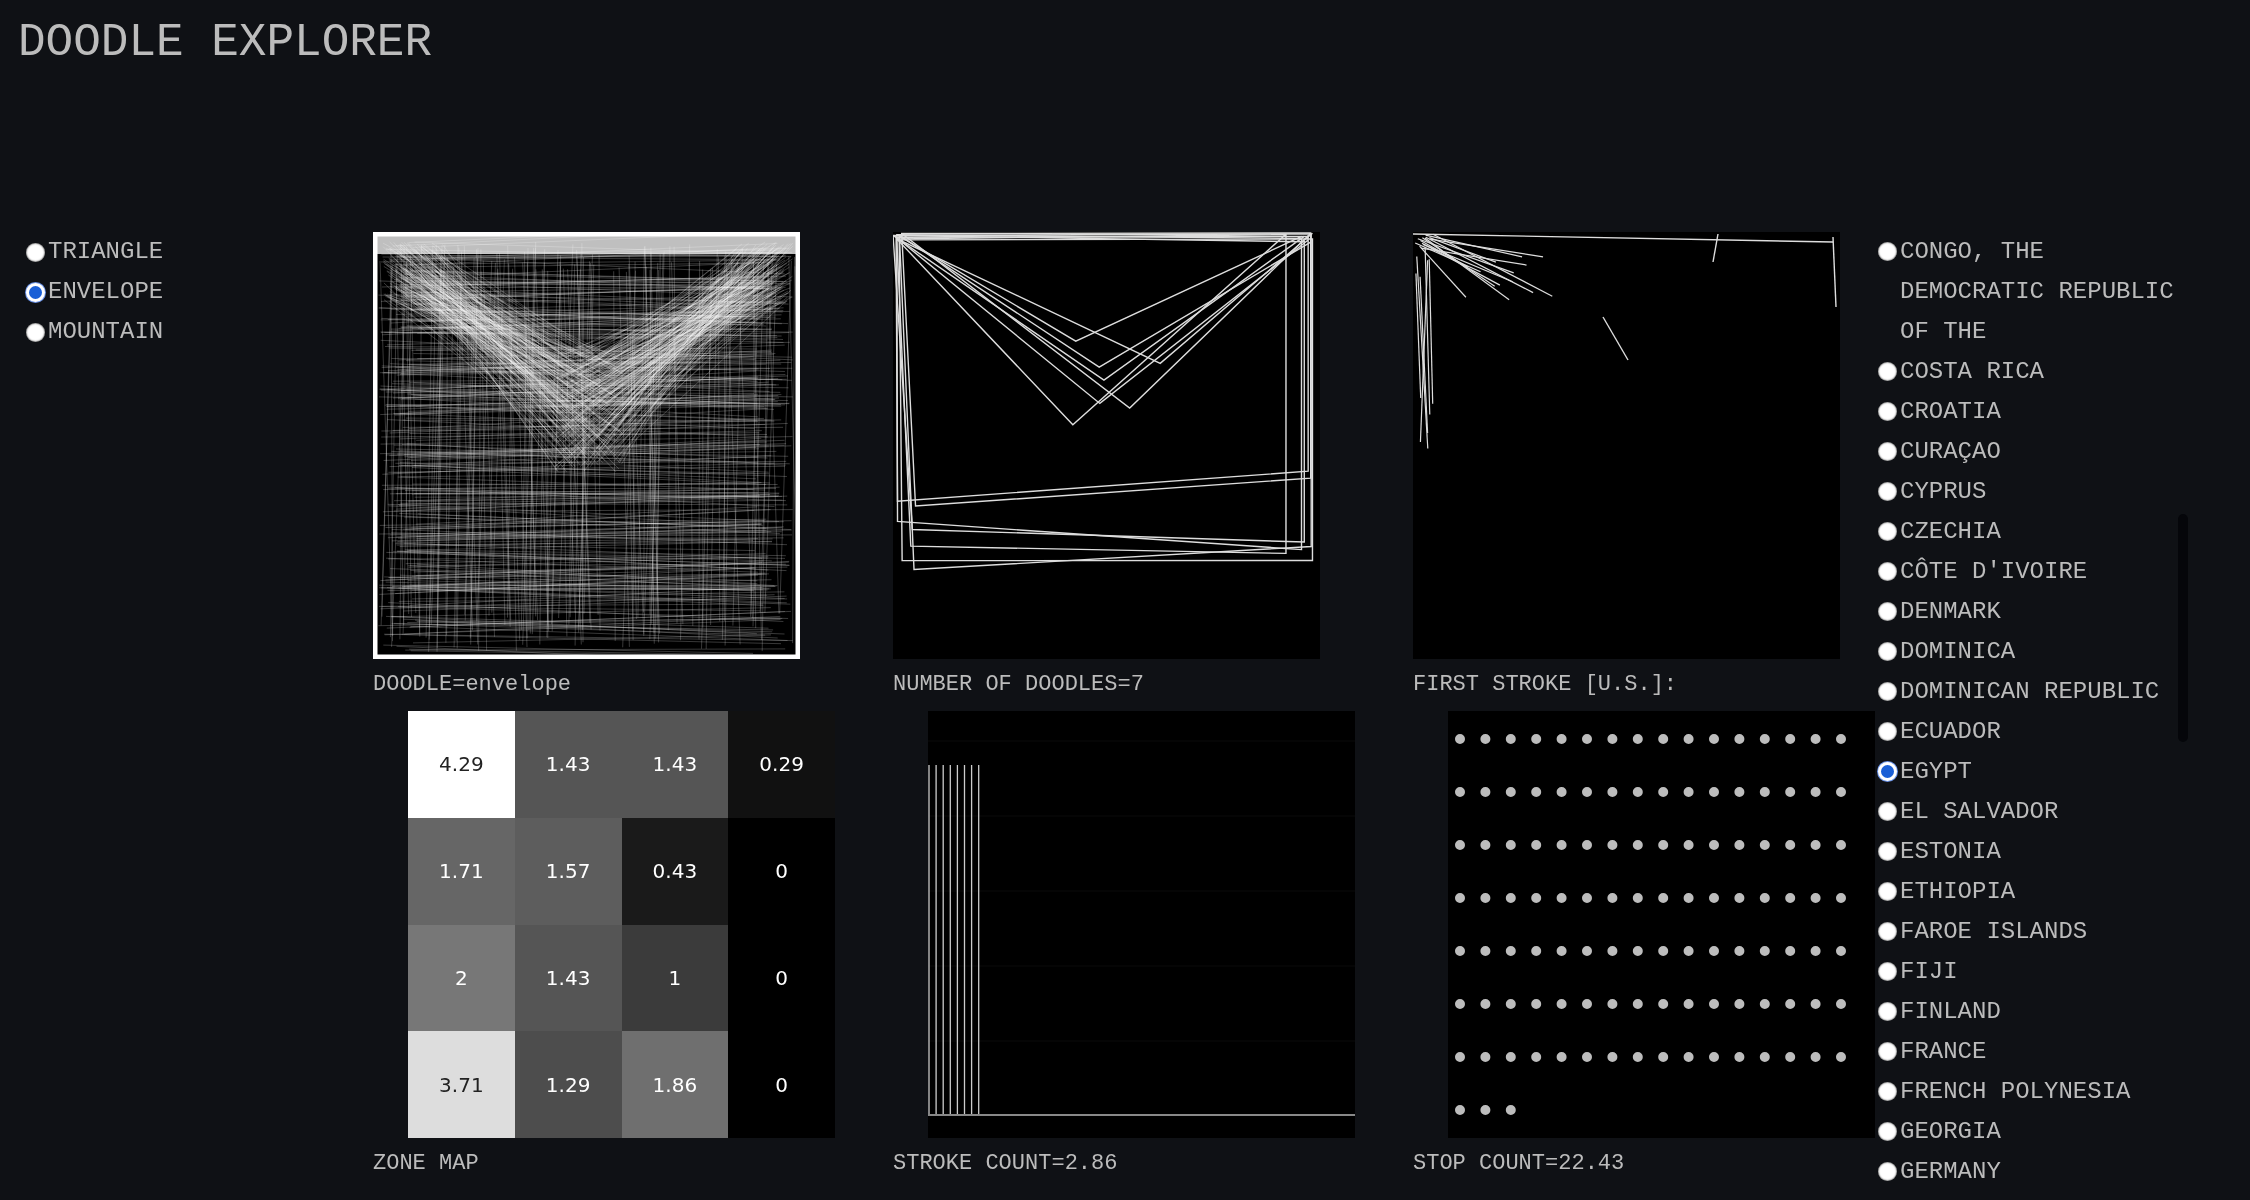 The height and width of the screenshot is (1200, 2250). What do you see at coordinates (461, 764) in the screenshot?
I see `heatmap-cell: 4.29` at bounding box center [461, 764].